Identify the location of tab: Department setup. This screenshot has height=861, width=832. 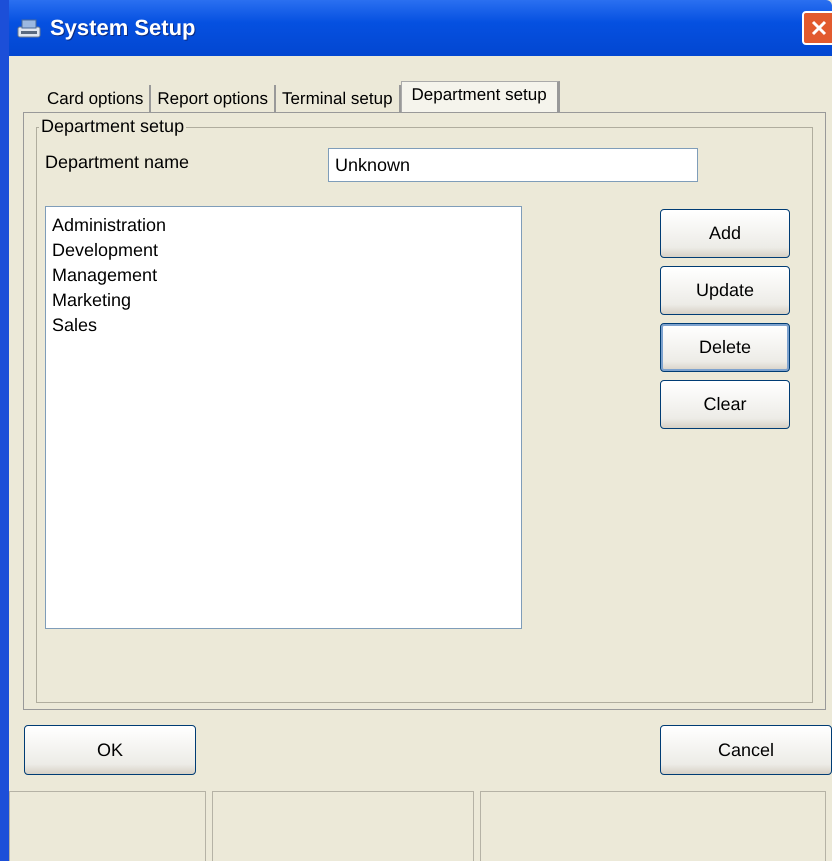
(480, 97).